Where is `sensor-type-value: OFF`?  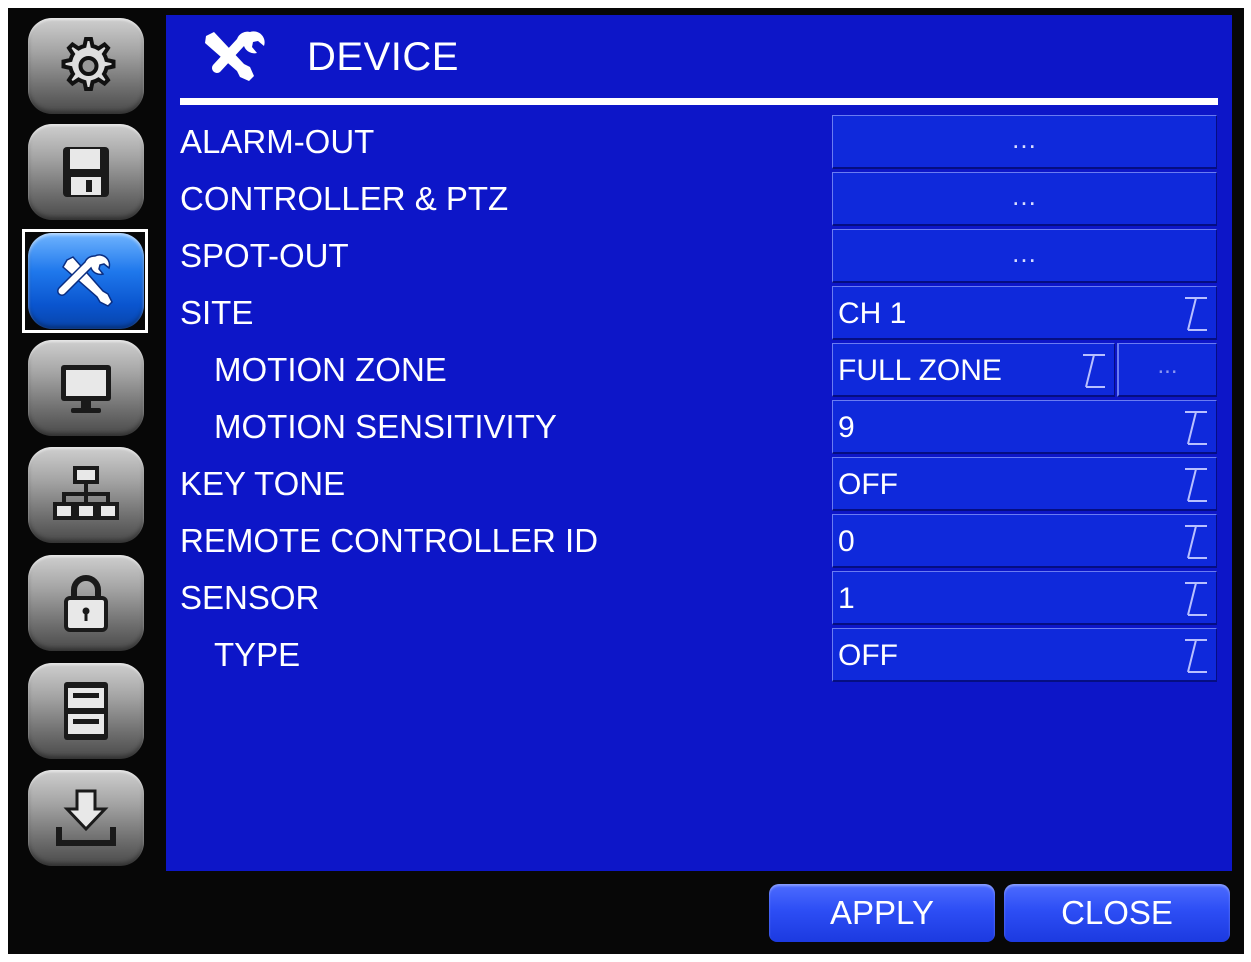 sensor-type-value: OFF is located at coordinates (868, 655).